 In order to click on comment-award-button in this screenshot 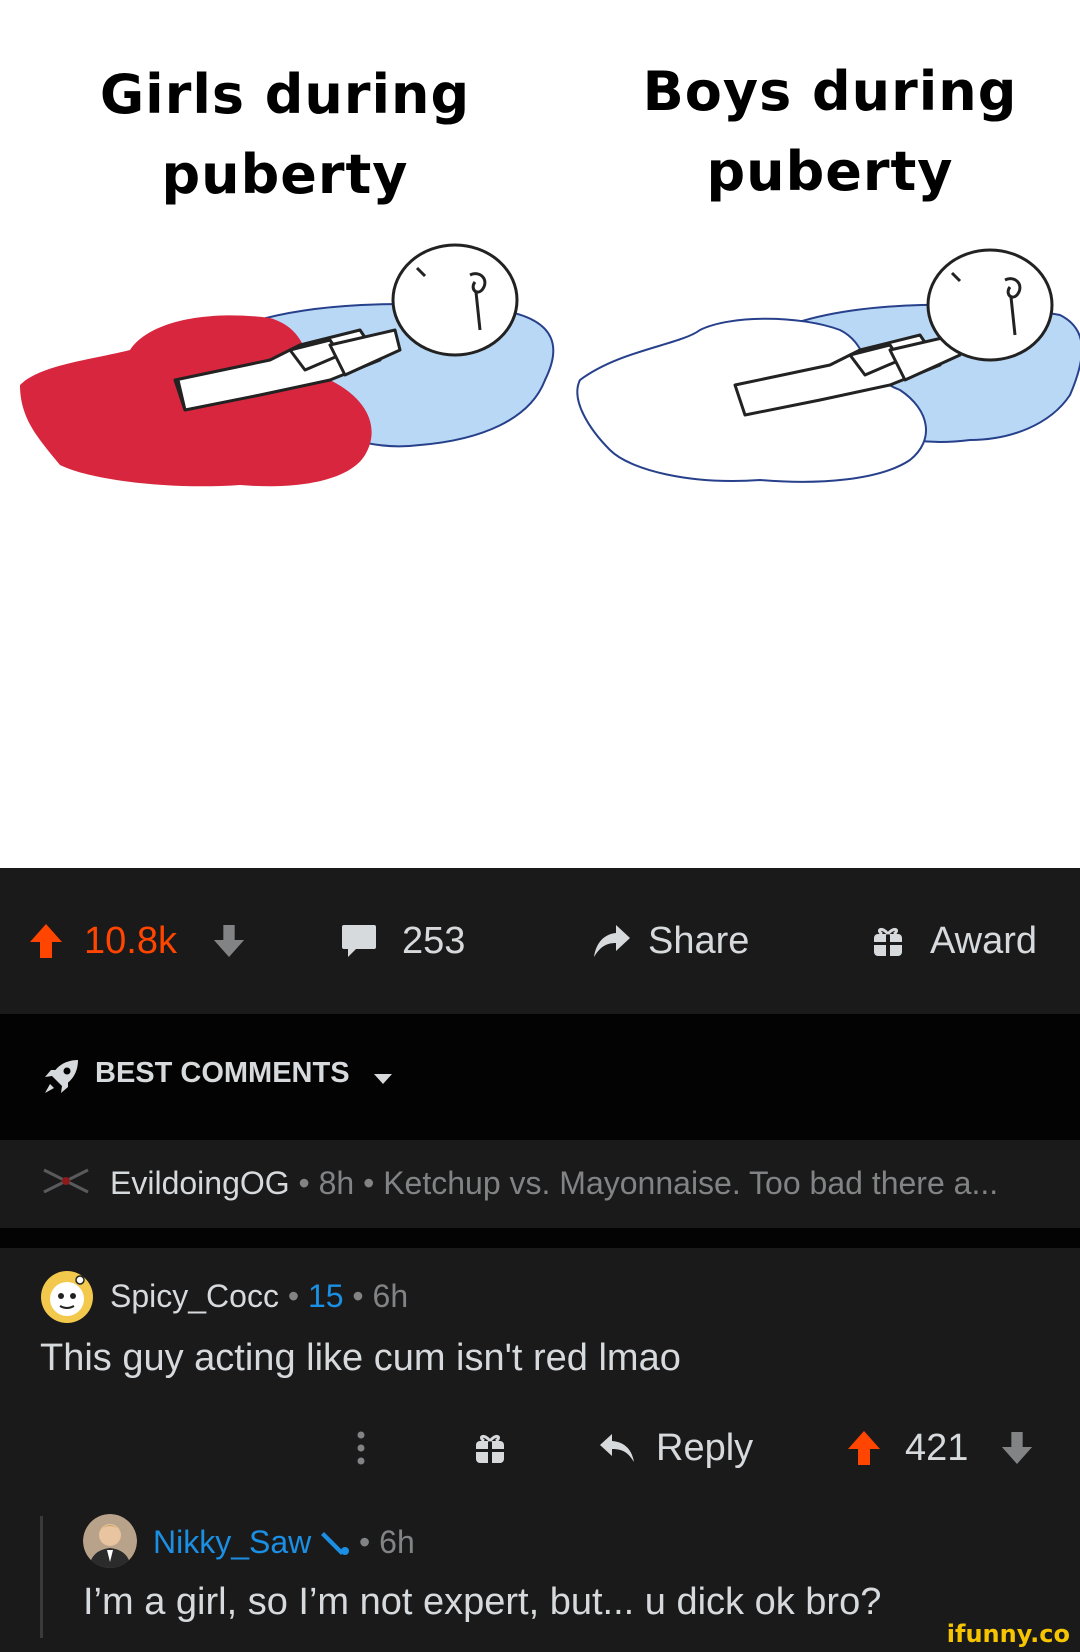, I will do `click(490, 1448)`.